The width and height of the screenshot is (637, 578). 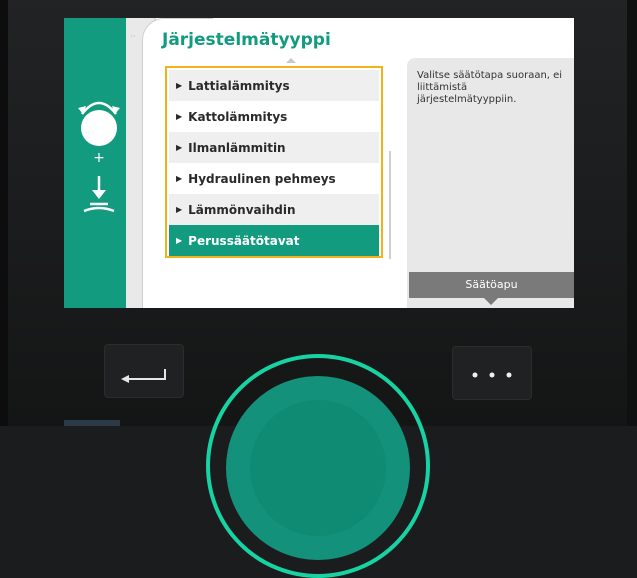 I want to click on scroll-up-indicator-icon, so click(x=291, y=60).